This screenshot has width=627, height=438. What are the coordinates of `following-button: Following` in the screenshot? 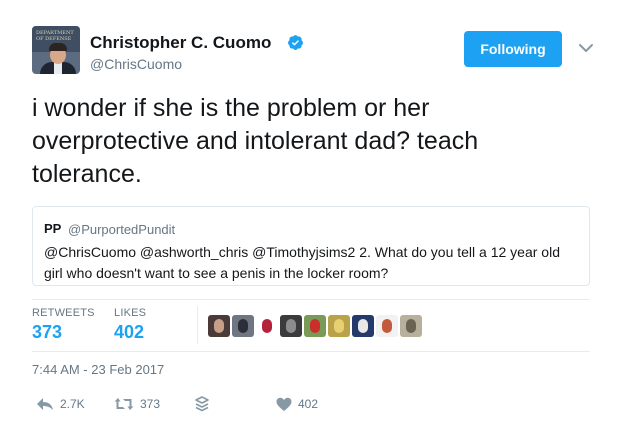 It's located at (513, 49).